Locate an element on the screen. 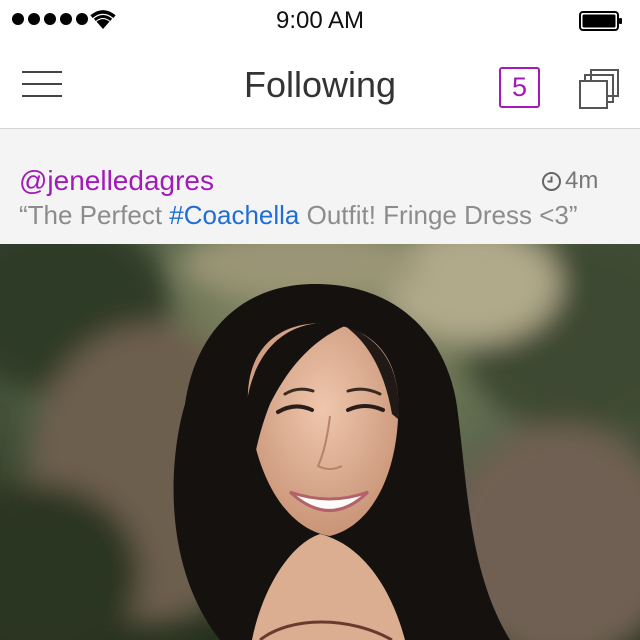  stack-icon is located at coordinates (599, 89).